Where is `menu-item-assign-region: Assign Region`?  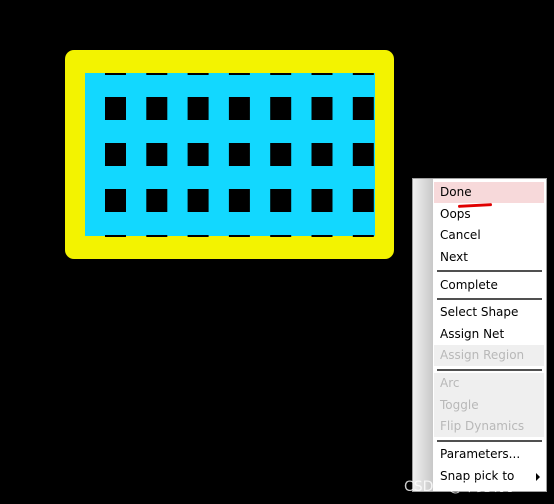 menu-item-assign-region: Assign Region is located at coordinates (489, 355).